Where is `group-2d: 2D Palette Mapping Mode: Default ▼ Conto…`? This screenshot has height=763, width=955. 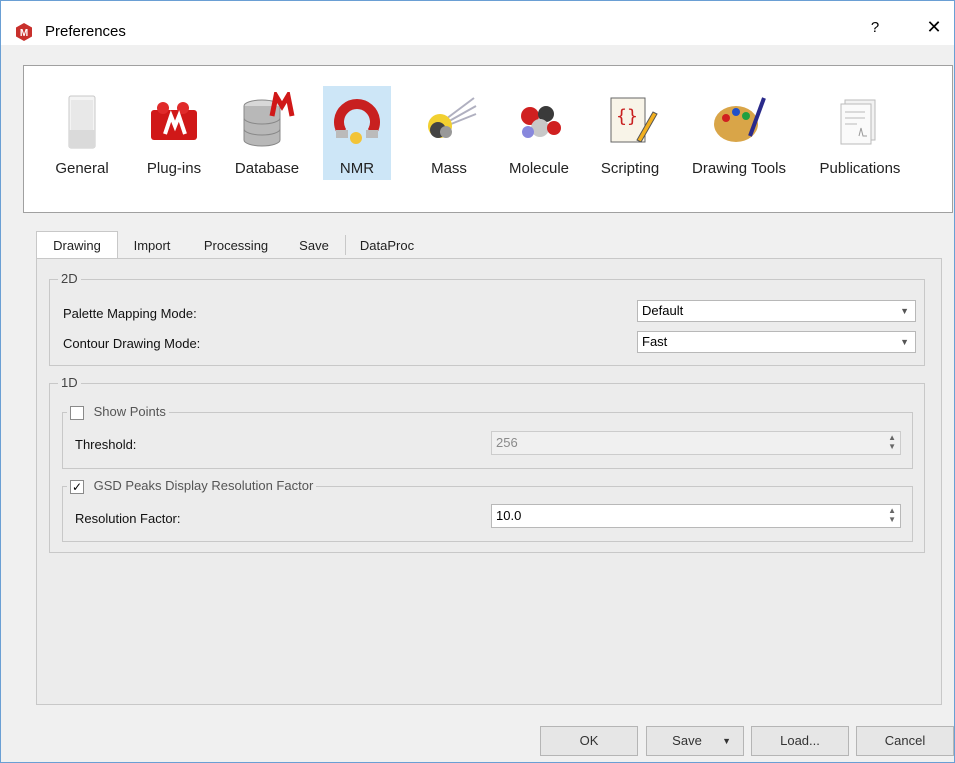
group-2d: 2D Palette Mapping Mode: Default ▼ Conto… is located at coordinates (487, 318).